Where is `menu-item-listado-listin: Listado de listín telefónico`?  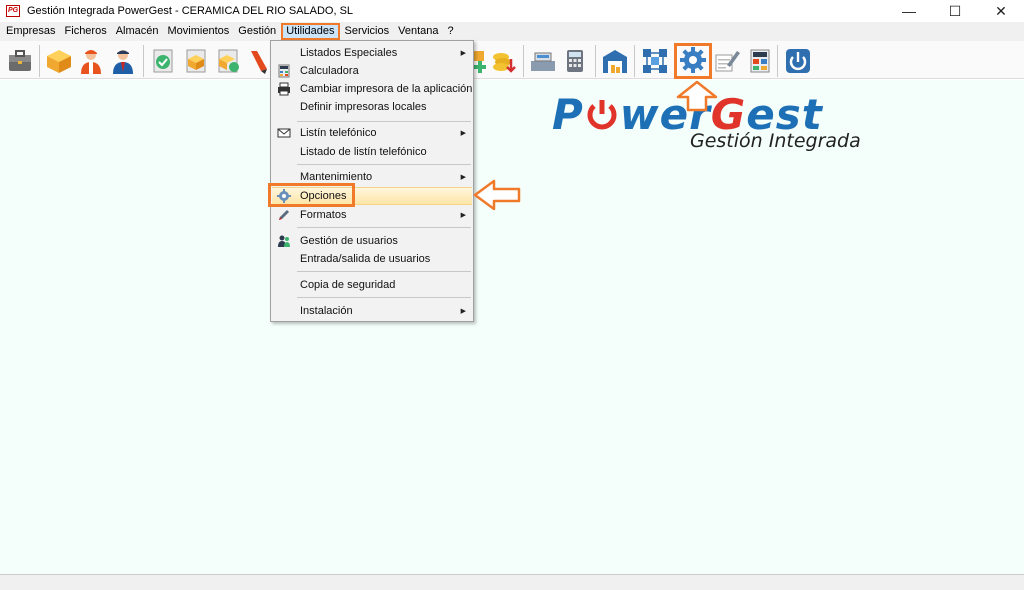 menu-item-listado-listin: Listado de listín telefónico is located at coordinates (372, 152).